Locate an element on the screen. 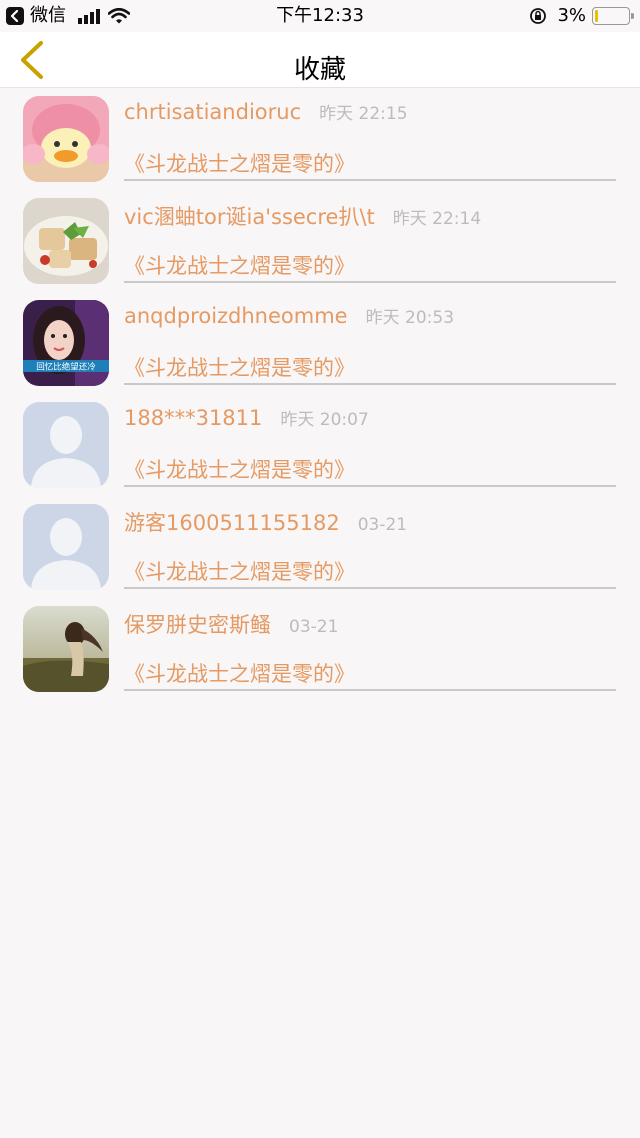 This screenshot has height=1138, width=640. landscape-avatar-image is located at coordinates (66, 649).